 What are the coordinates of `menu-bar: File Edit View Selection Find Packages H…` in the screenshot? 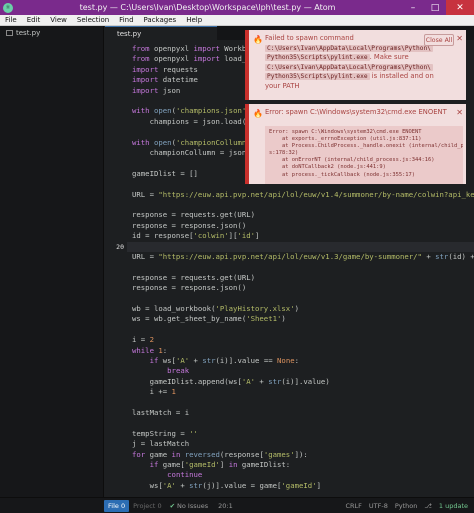 It's located at (237, 20).